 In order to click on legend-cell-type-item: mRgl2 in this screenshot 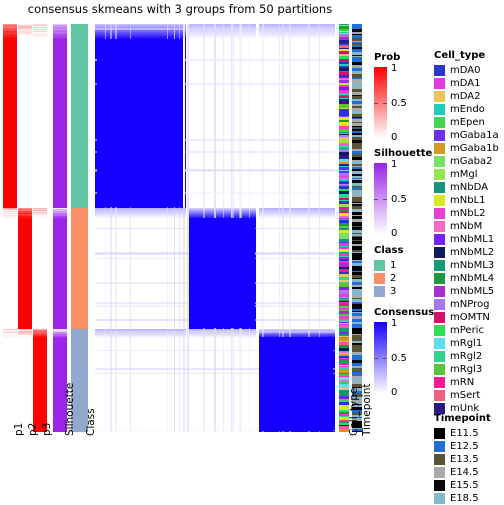, I will do `click(466, 356)`.